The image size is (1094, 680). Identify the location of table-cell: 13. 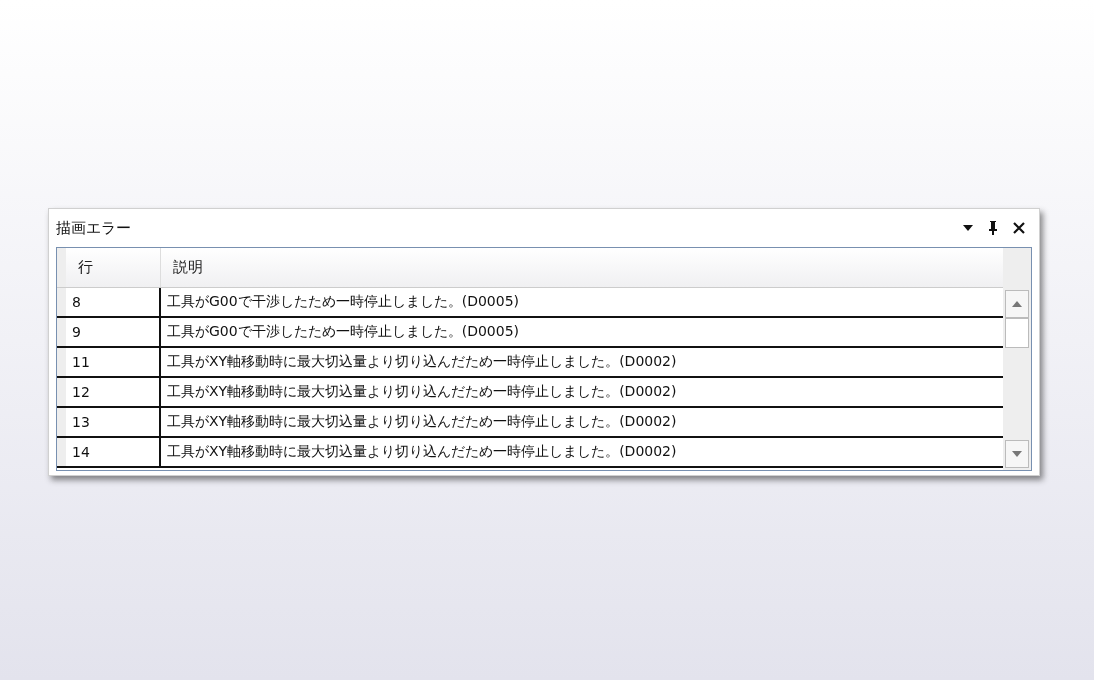
(113, 422).